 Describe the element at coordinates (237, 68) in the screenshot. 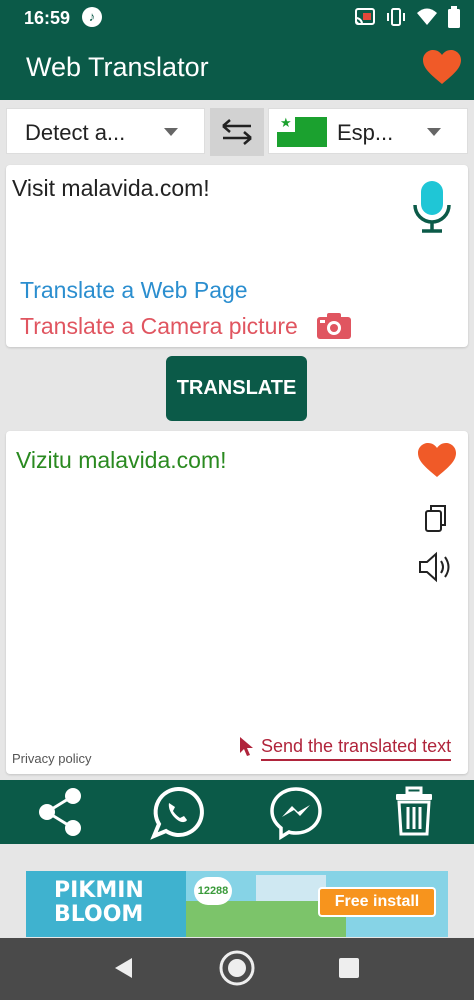

I see `app-bar: Web Translator` at that location.